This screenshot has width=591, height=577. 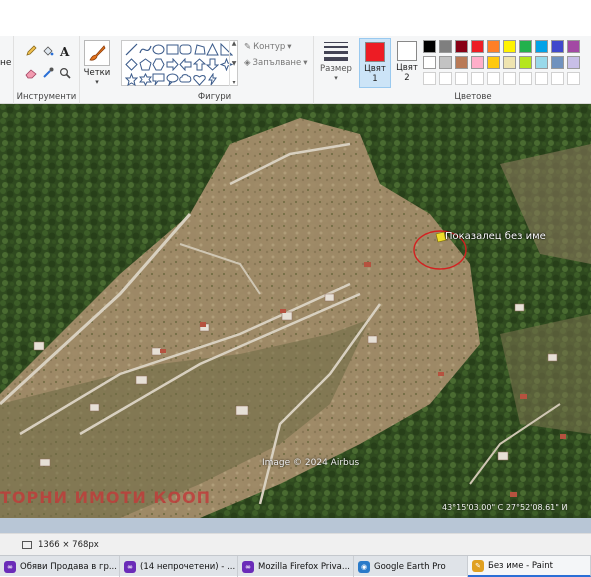 What do you see at coordinates (97, 73) in the screenshot?
I see `brushes-label: Четки` at bounding box center [97, 73].